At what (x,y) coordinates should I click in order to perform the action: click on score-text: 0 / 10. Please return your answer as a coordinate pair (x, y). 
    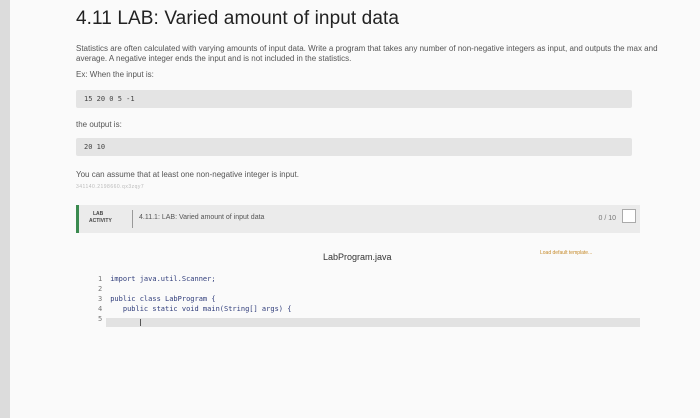
    Looking at the image, I should click on (607, 218).